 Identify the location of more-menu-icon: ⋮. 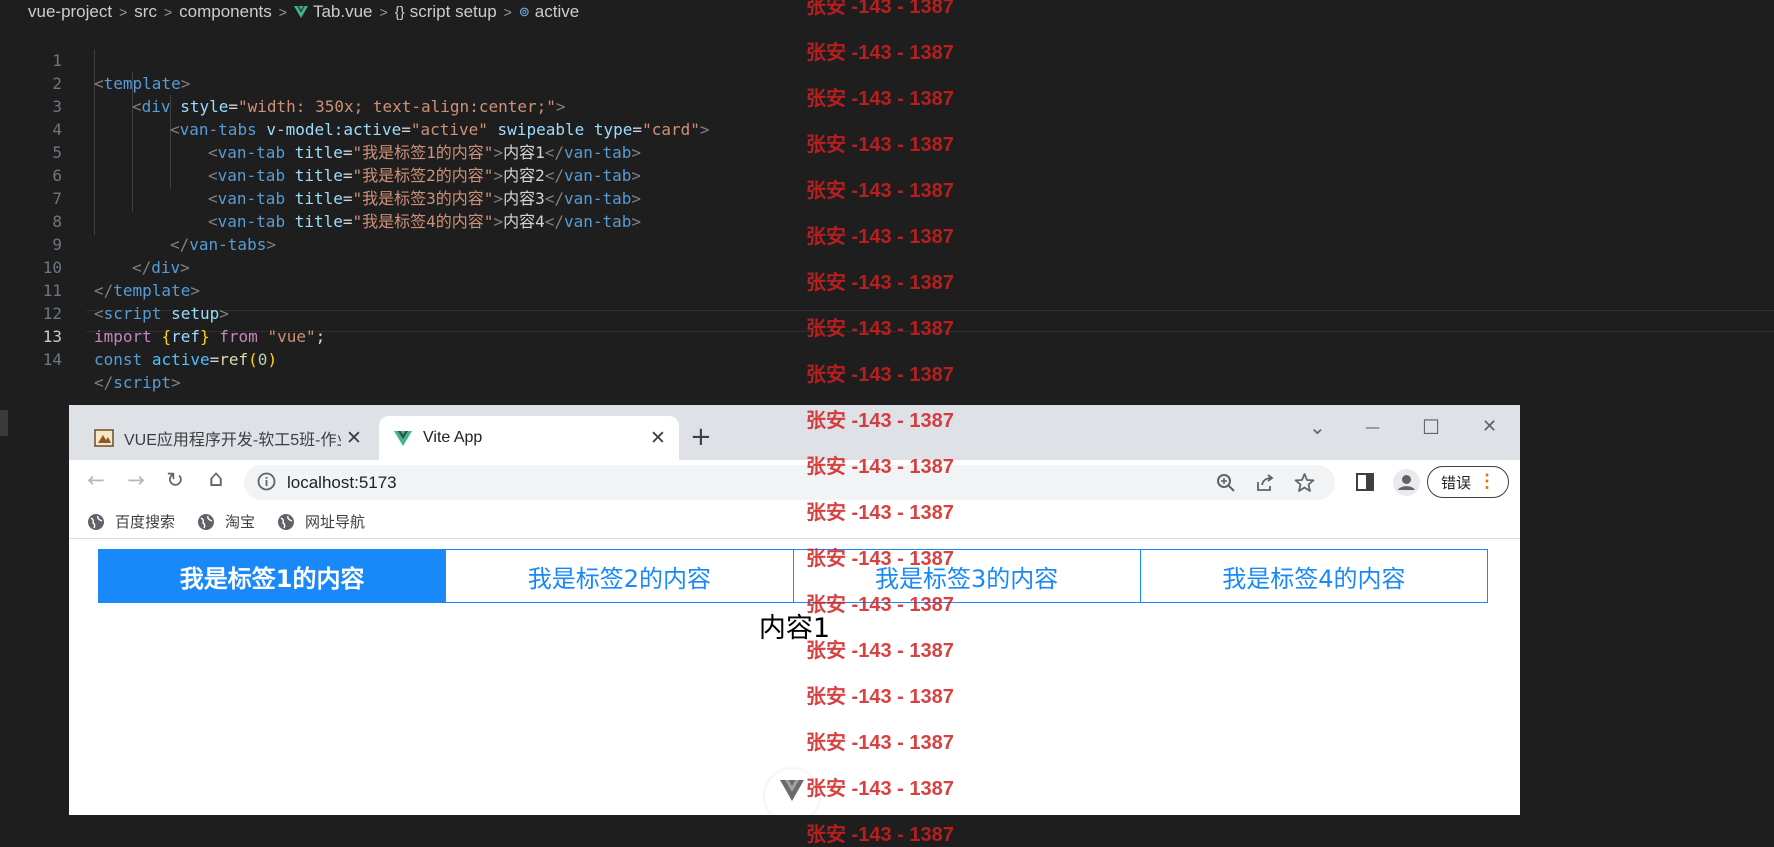
(1487, 481).